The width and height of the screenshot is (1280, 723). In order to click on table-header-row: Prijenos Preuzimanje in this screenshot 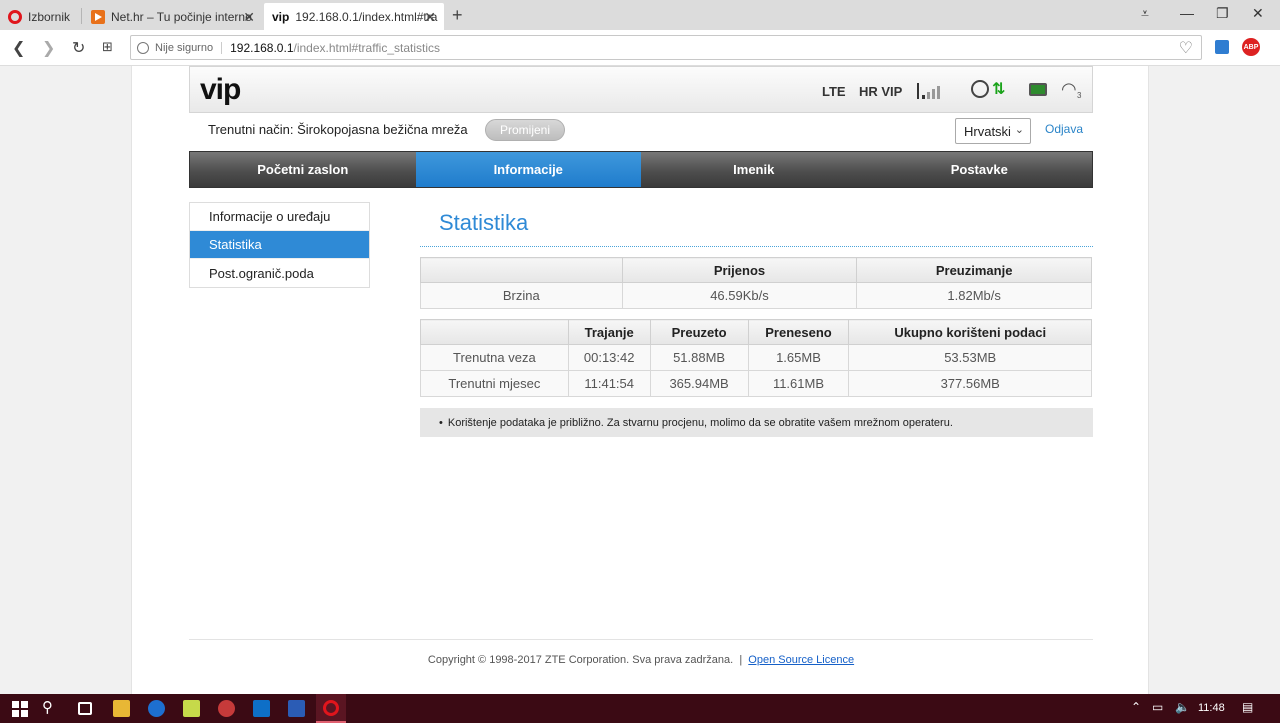, I will do `click(756, 270)`.